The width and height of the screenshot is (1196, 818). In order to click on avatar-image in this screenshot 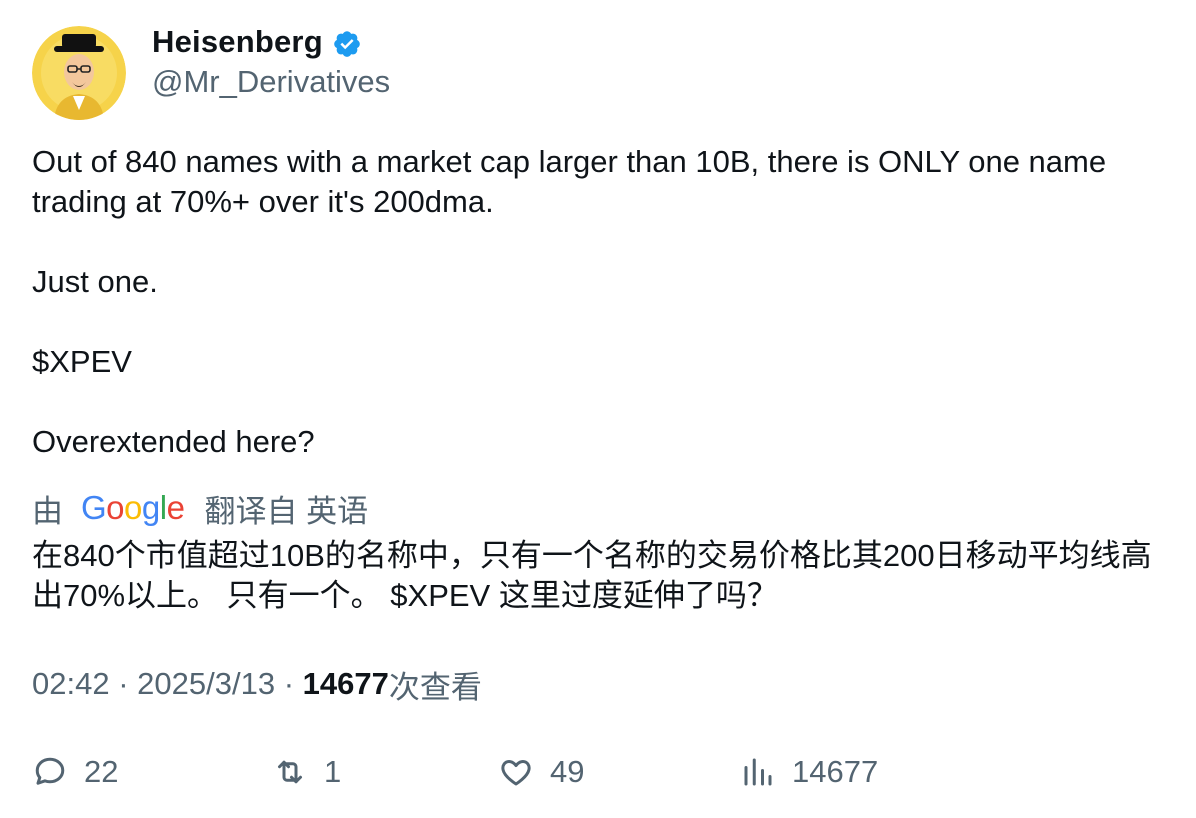, I will do `click(79, 73)`.